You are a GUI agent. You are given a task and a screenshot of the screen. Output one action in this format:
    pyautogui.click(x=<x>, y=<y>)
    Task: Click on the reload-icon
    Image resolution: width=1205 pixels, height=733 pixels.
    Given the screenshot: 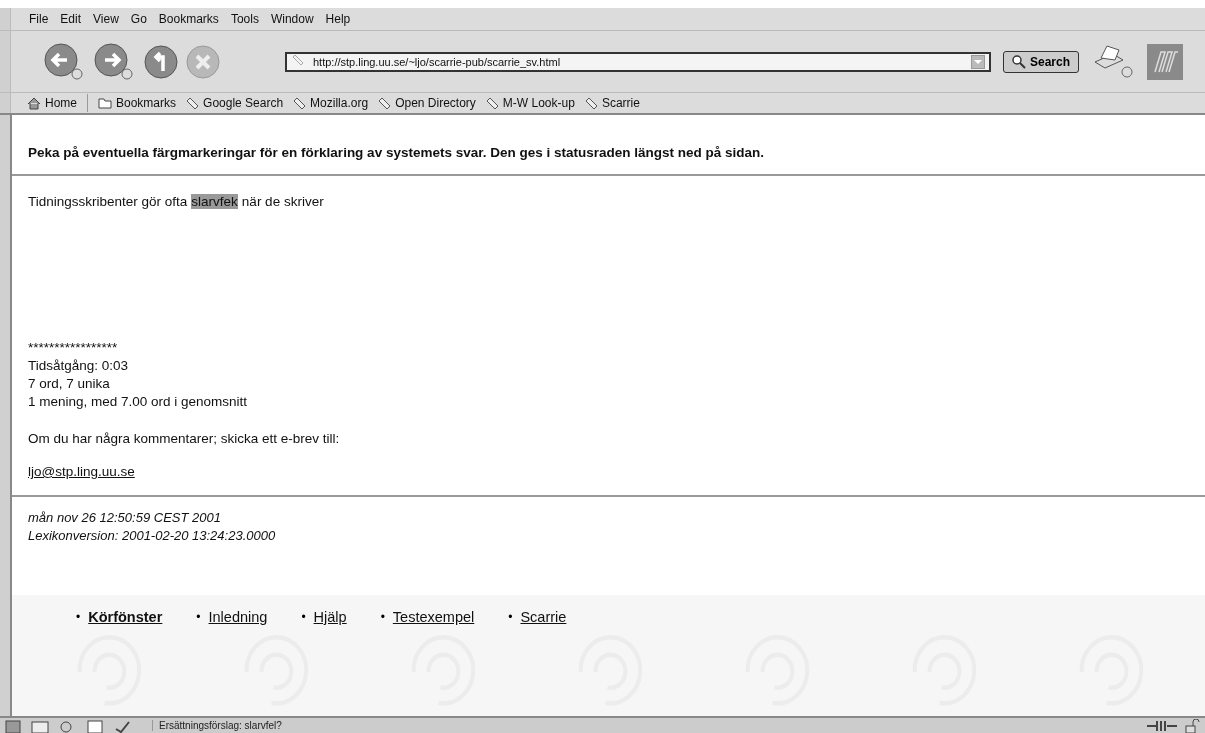 What is the action you would take?
    pyautogui.click(x=161, y=61)
    